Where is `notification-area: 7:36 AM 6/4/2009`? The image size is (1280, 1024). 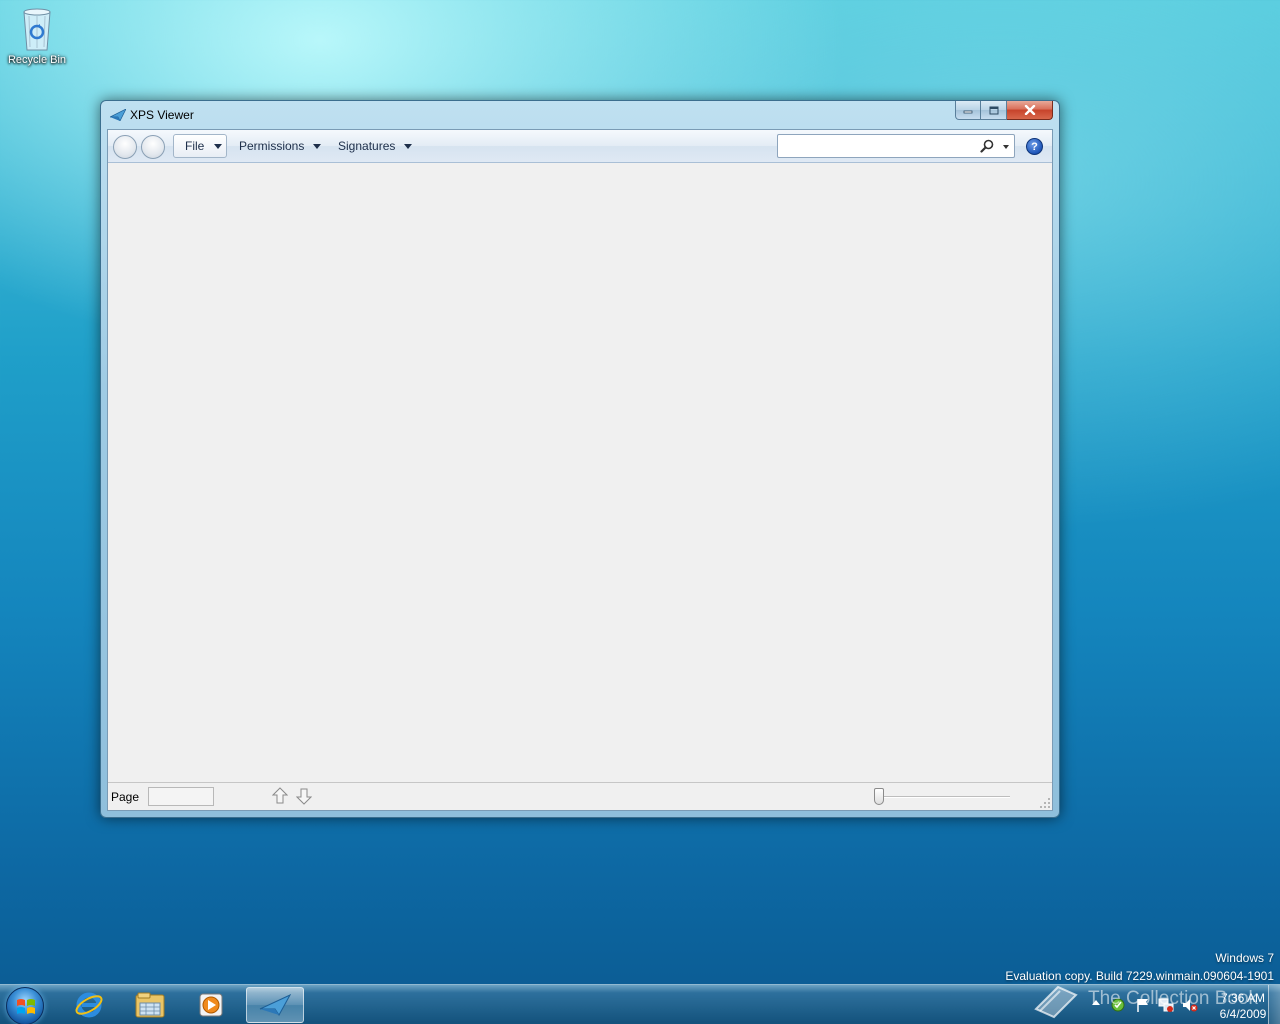
notification-area: 7:36 AM 6/4/2009 is located at coordinates (1165, 1004).